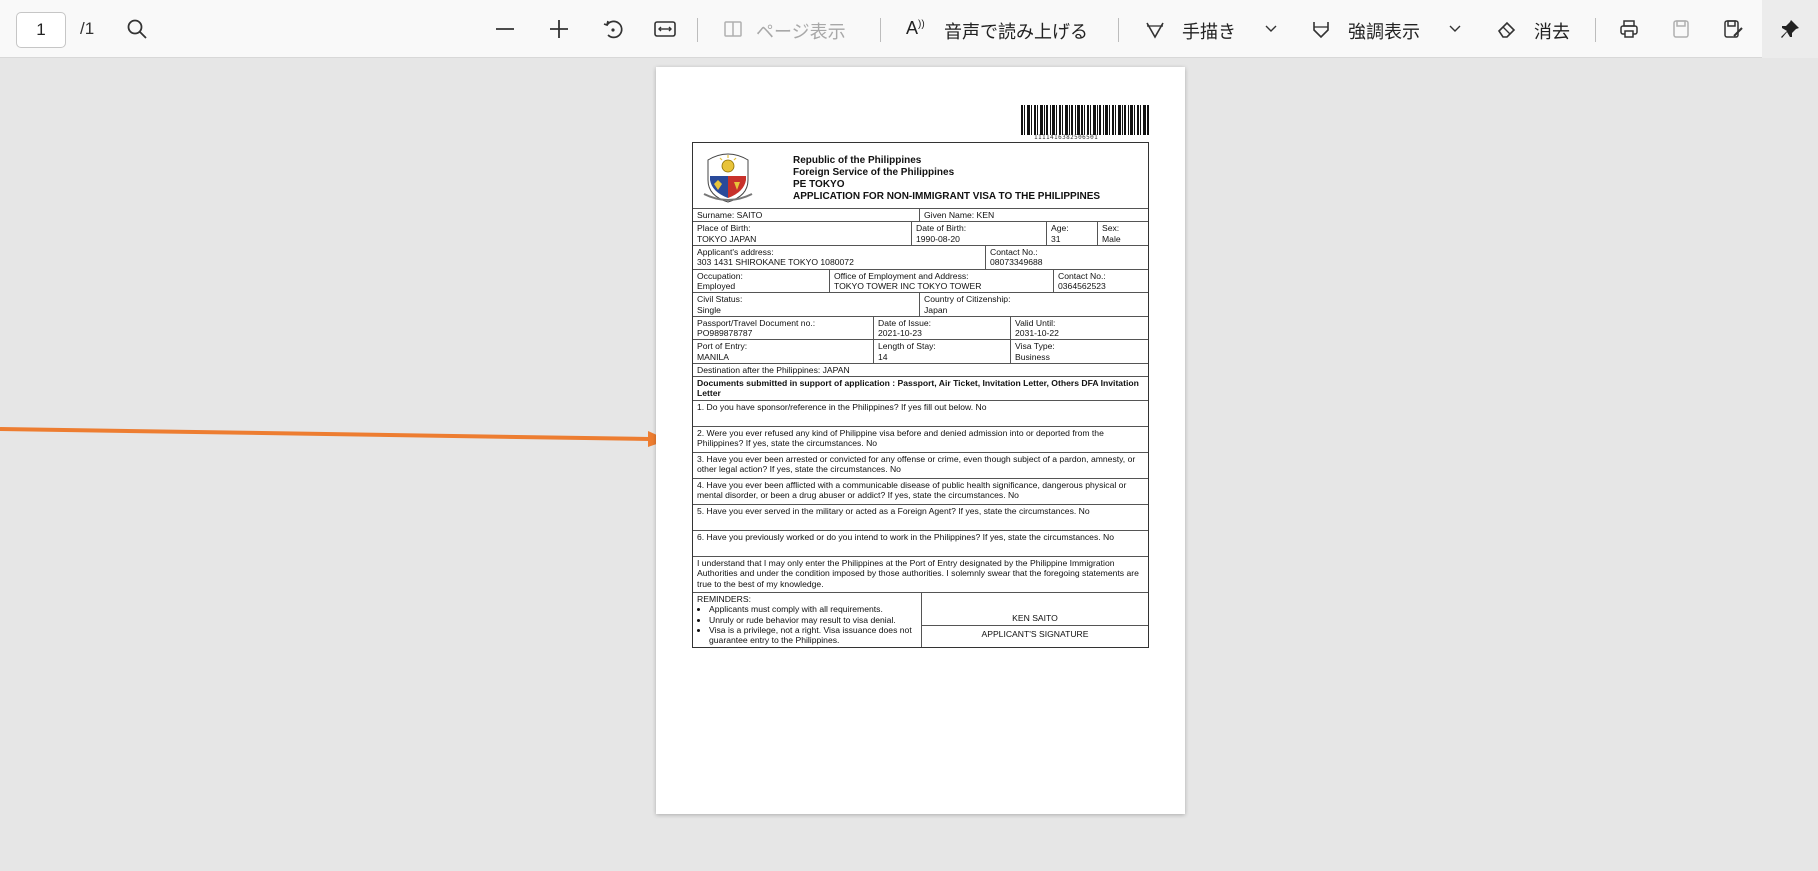  What do you see at coordinates (1111, 238) in the screenshot?
I see `field-value: Male` at bounding box center [1111, 238].